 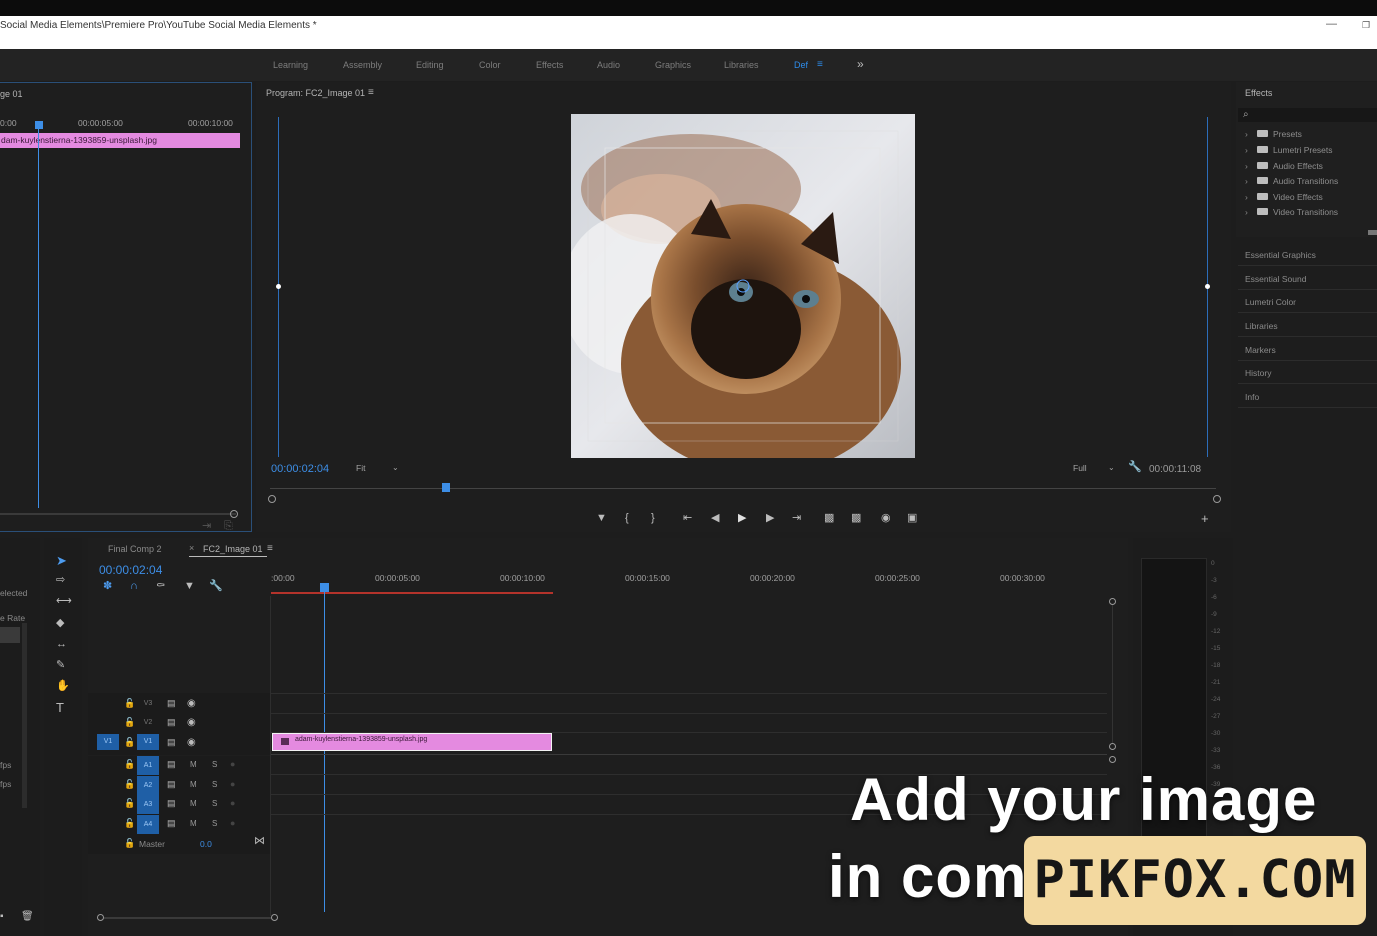 I want to click on effects-search-field: ⌕, so click(x=1307, y=115).